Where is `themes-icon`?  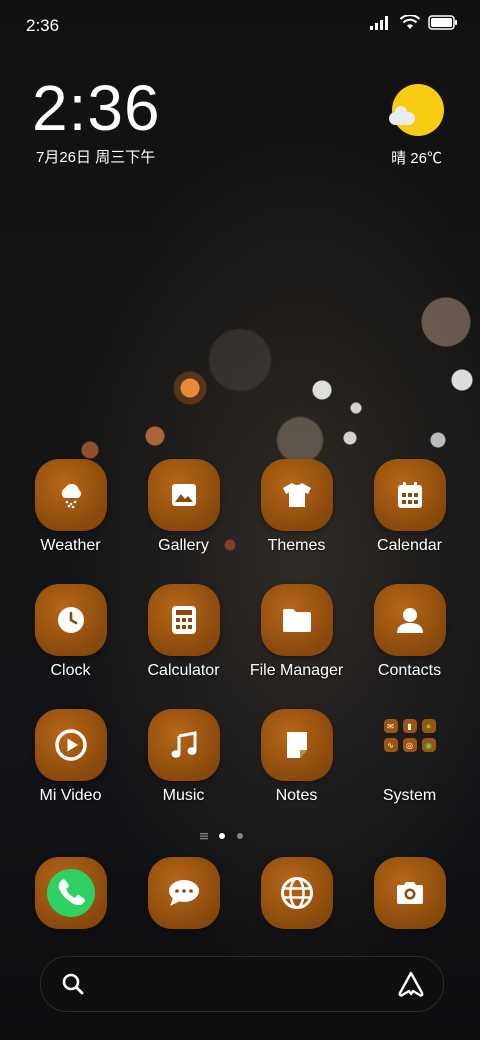
themes-icon is located at coordinates (296, 495).